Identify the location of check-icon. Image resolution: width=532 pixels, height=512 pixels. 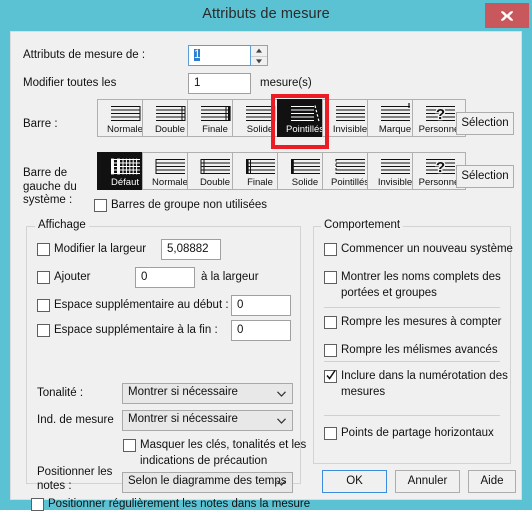
(331, 374).